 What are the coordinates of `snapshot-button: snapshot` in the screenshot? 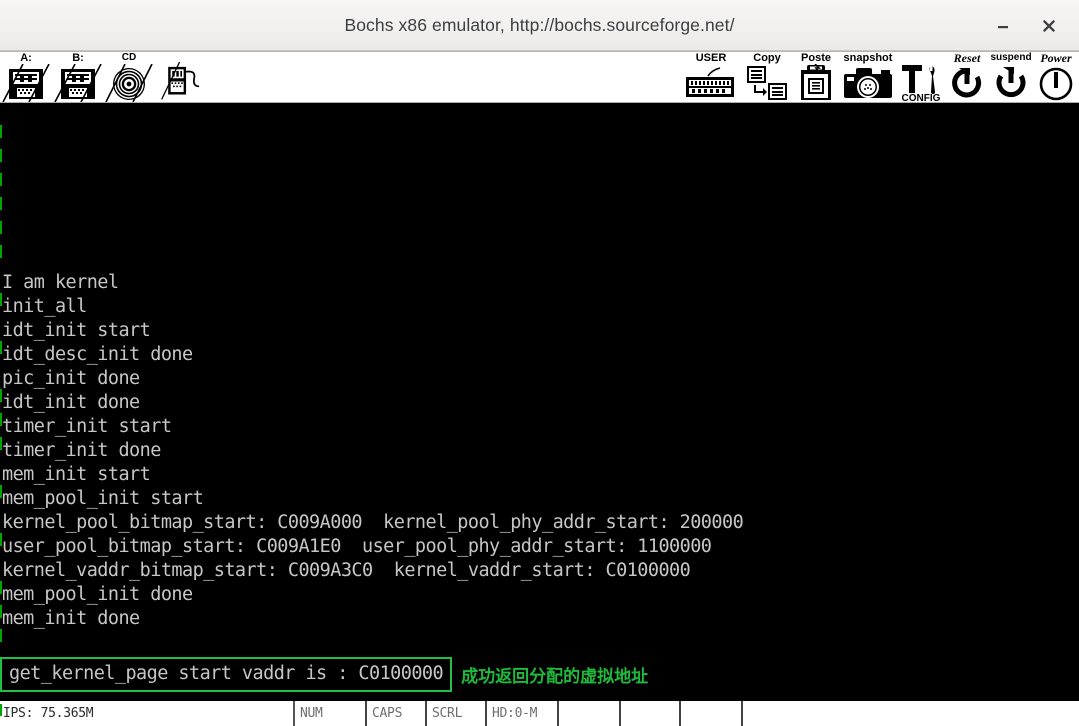 It's located at (868, 77).